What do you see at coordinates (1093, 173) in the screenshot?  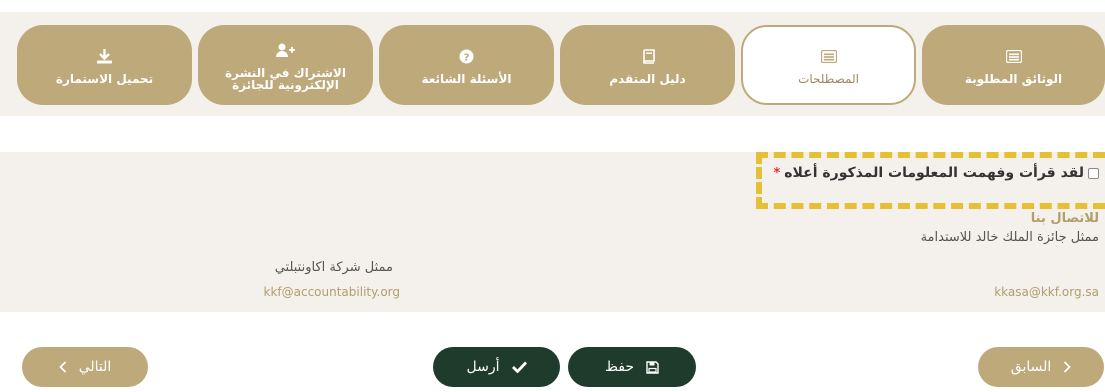 I see `confirm-checkbox` at bounding box center [1093, 173].